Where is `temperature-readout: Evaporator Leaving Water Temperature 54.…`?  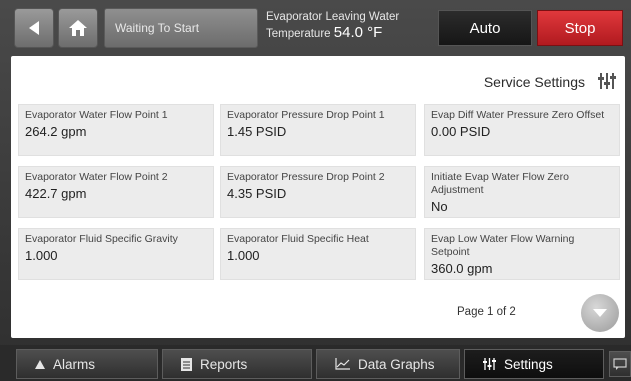
temperature-readout: Evaporator Leaving Water Temperature 54.… is located at coordinates (351, 30).